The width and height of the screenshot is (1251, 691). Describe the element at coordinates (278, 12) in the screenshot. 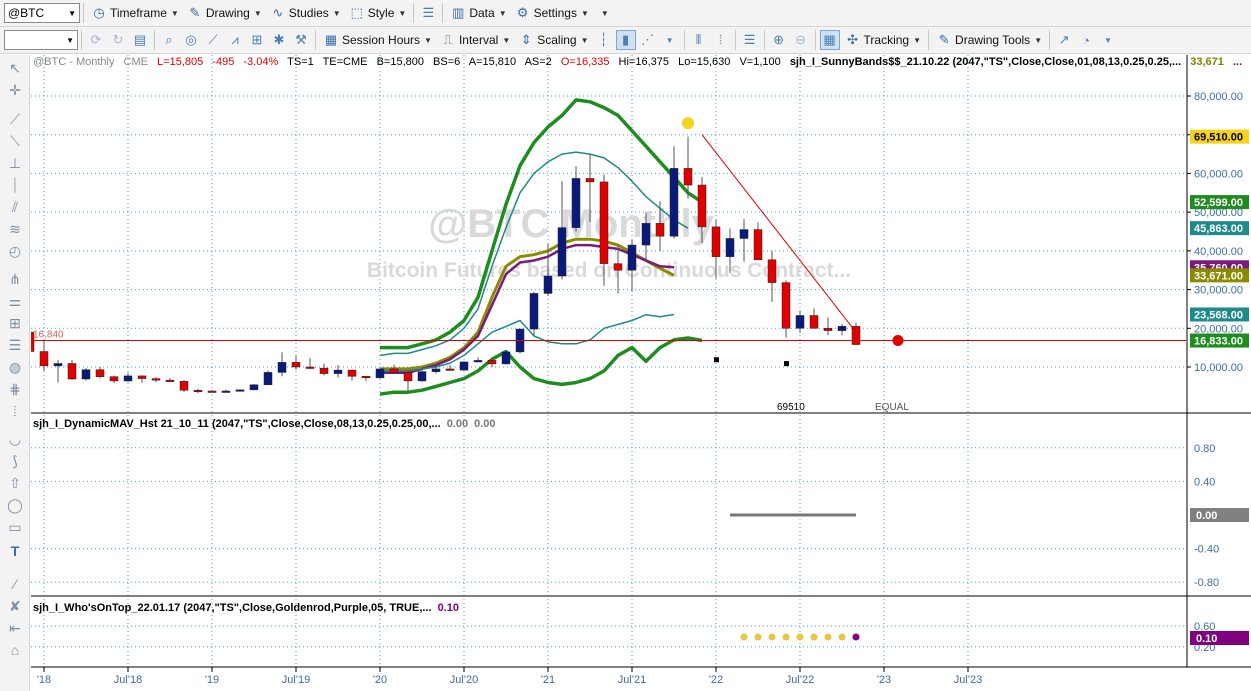

I see `studies-icon: ∿` at that location.